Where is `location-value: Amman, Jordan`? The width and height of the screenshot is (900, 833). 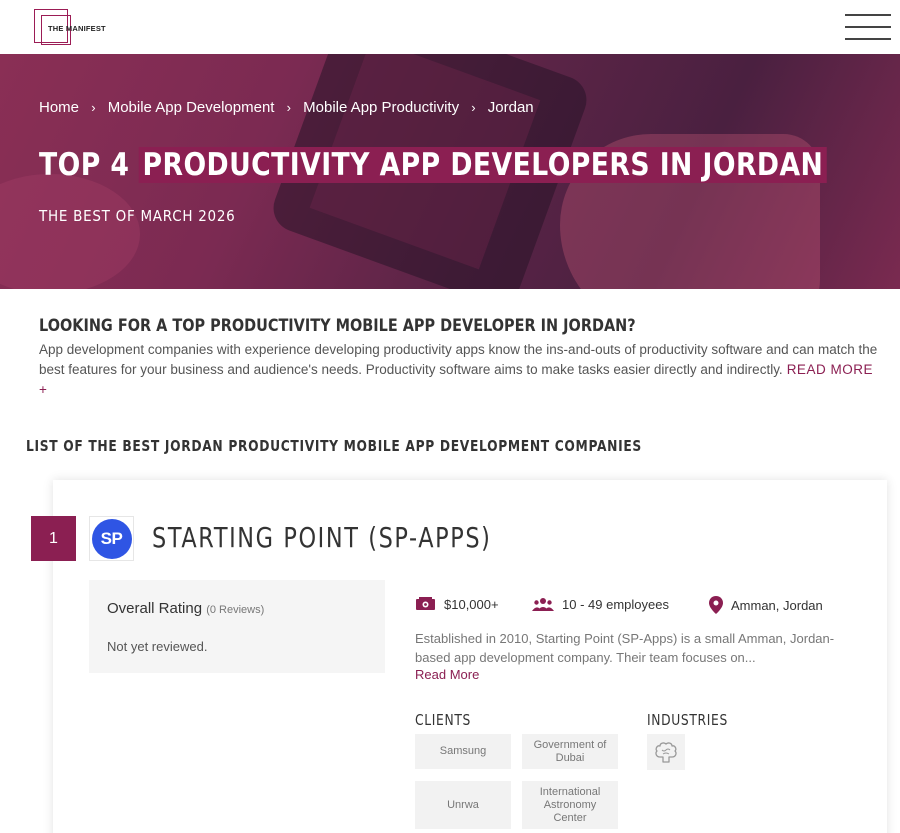
location-value: Amman, Jordan is located at coordinates (777, 605).